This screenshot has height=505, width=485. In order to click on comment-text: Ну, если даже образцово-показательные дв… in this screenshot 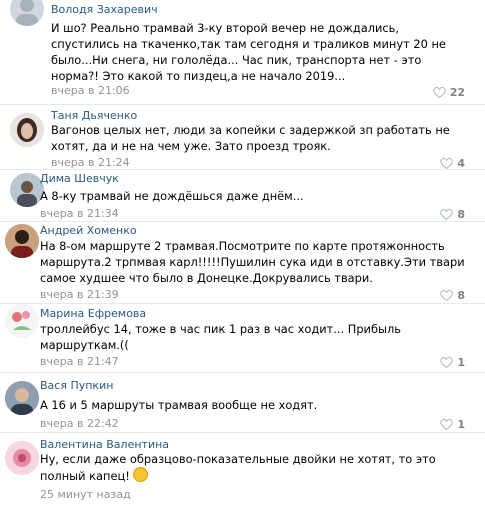, I will do `click(252, 467)`.